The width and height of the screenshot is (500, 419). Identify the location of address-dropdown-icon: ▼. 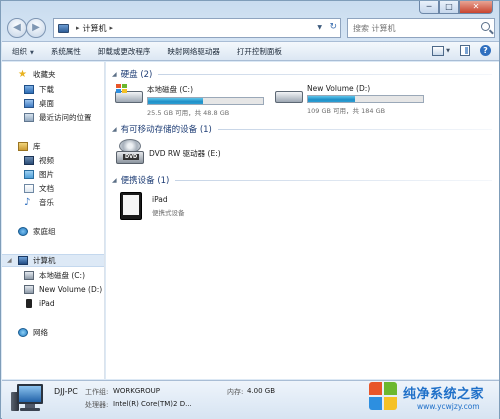
(319, 27).